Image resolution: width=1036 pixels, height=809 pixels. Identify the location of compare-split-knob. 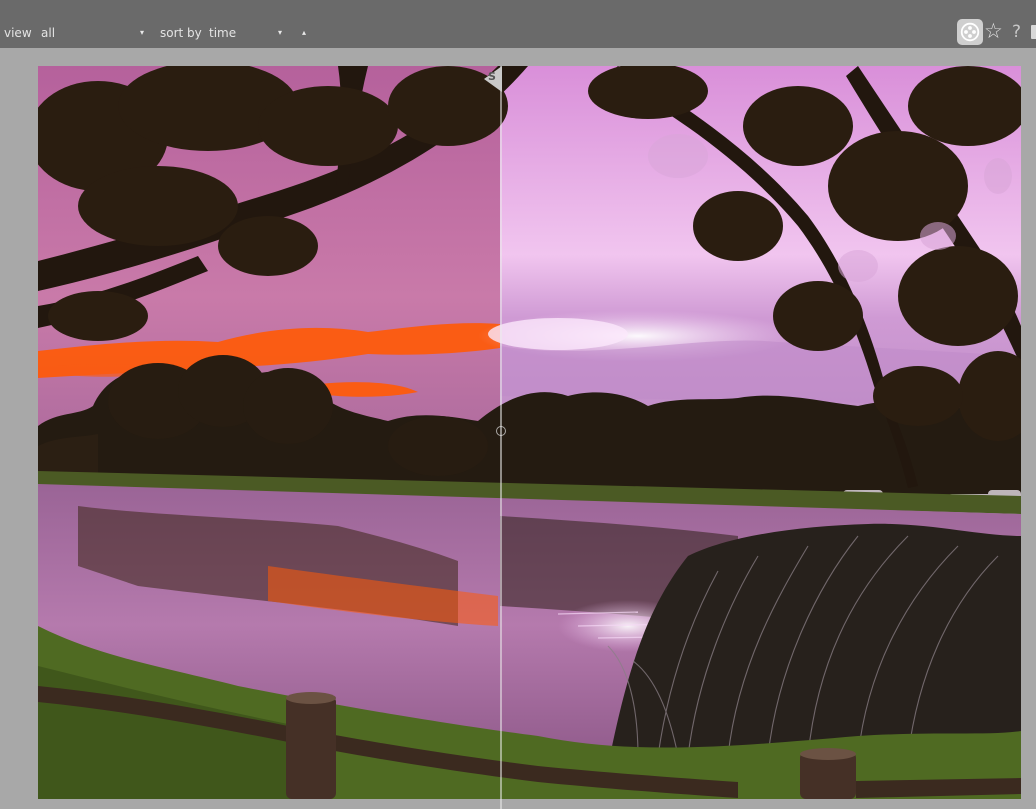
(501, 431).